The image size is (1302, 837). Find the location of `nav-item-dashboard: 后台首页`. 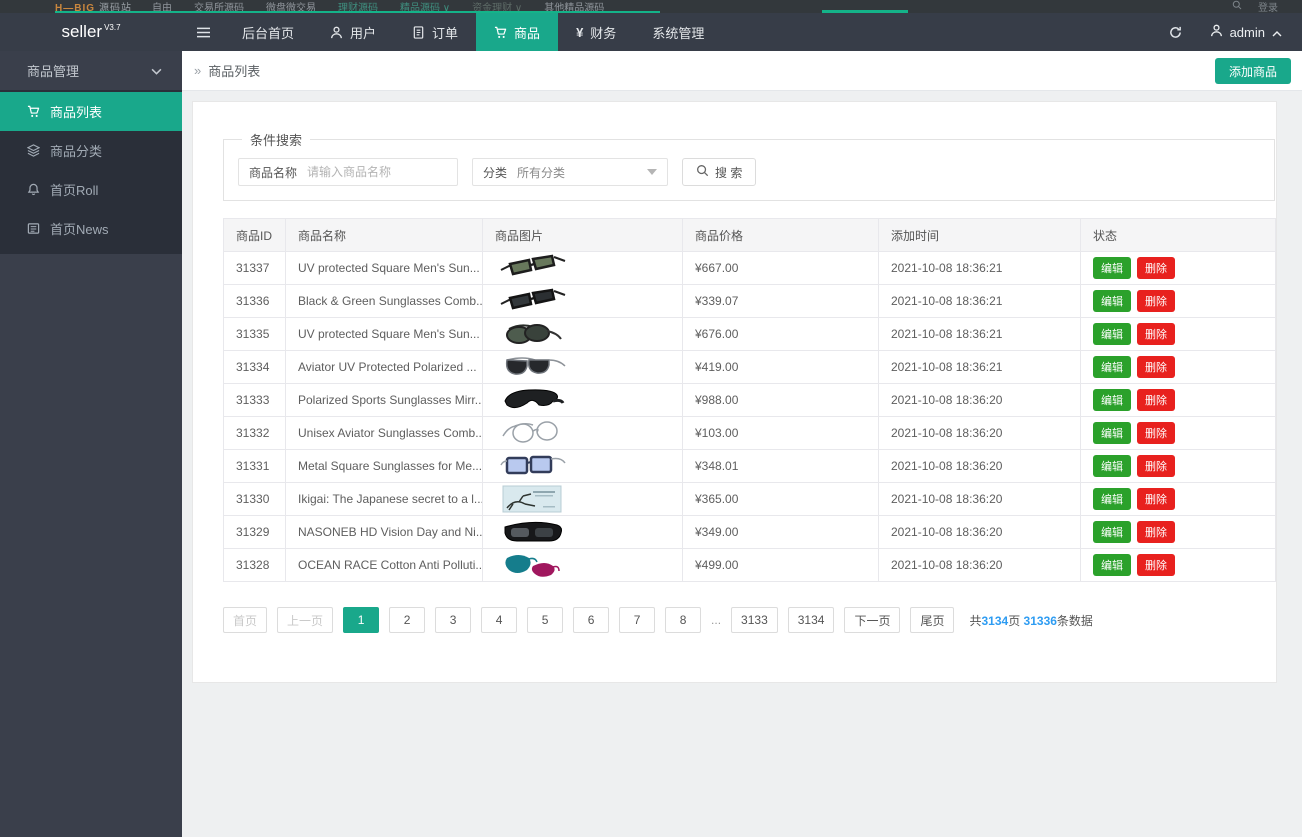

nav-item-dashboard: 后台首页 is located at coordinates (268, 32).